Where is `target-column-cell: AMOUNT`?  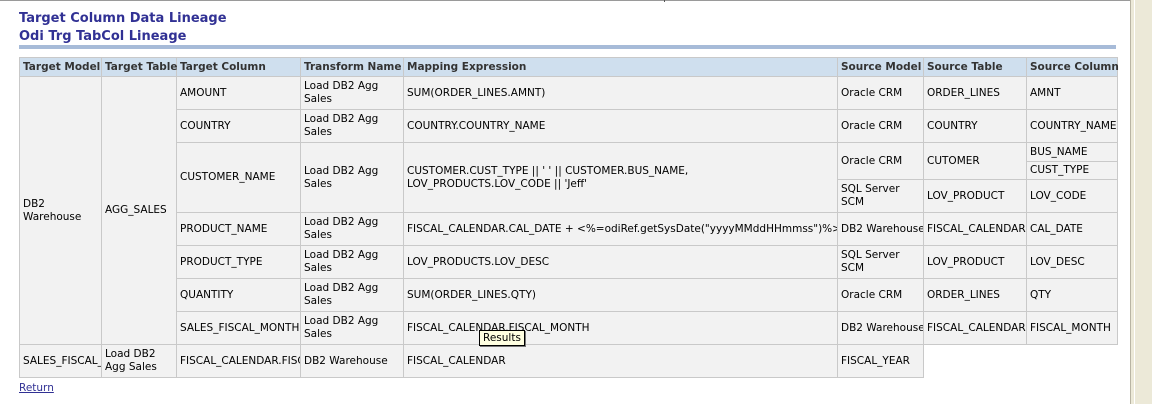
target-column-cell: AMOUNT is located at coordinates (238, 93).